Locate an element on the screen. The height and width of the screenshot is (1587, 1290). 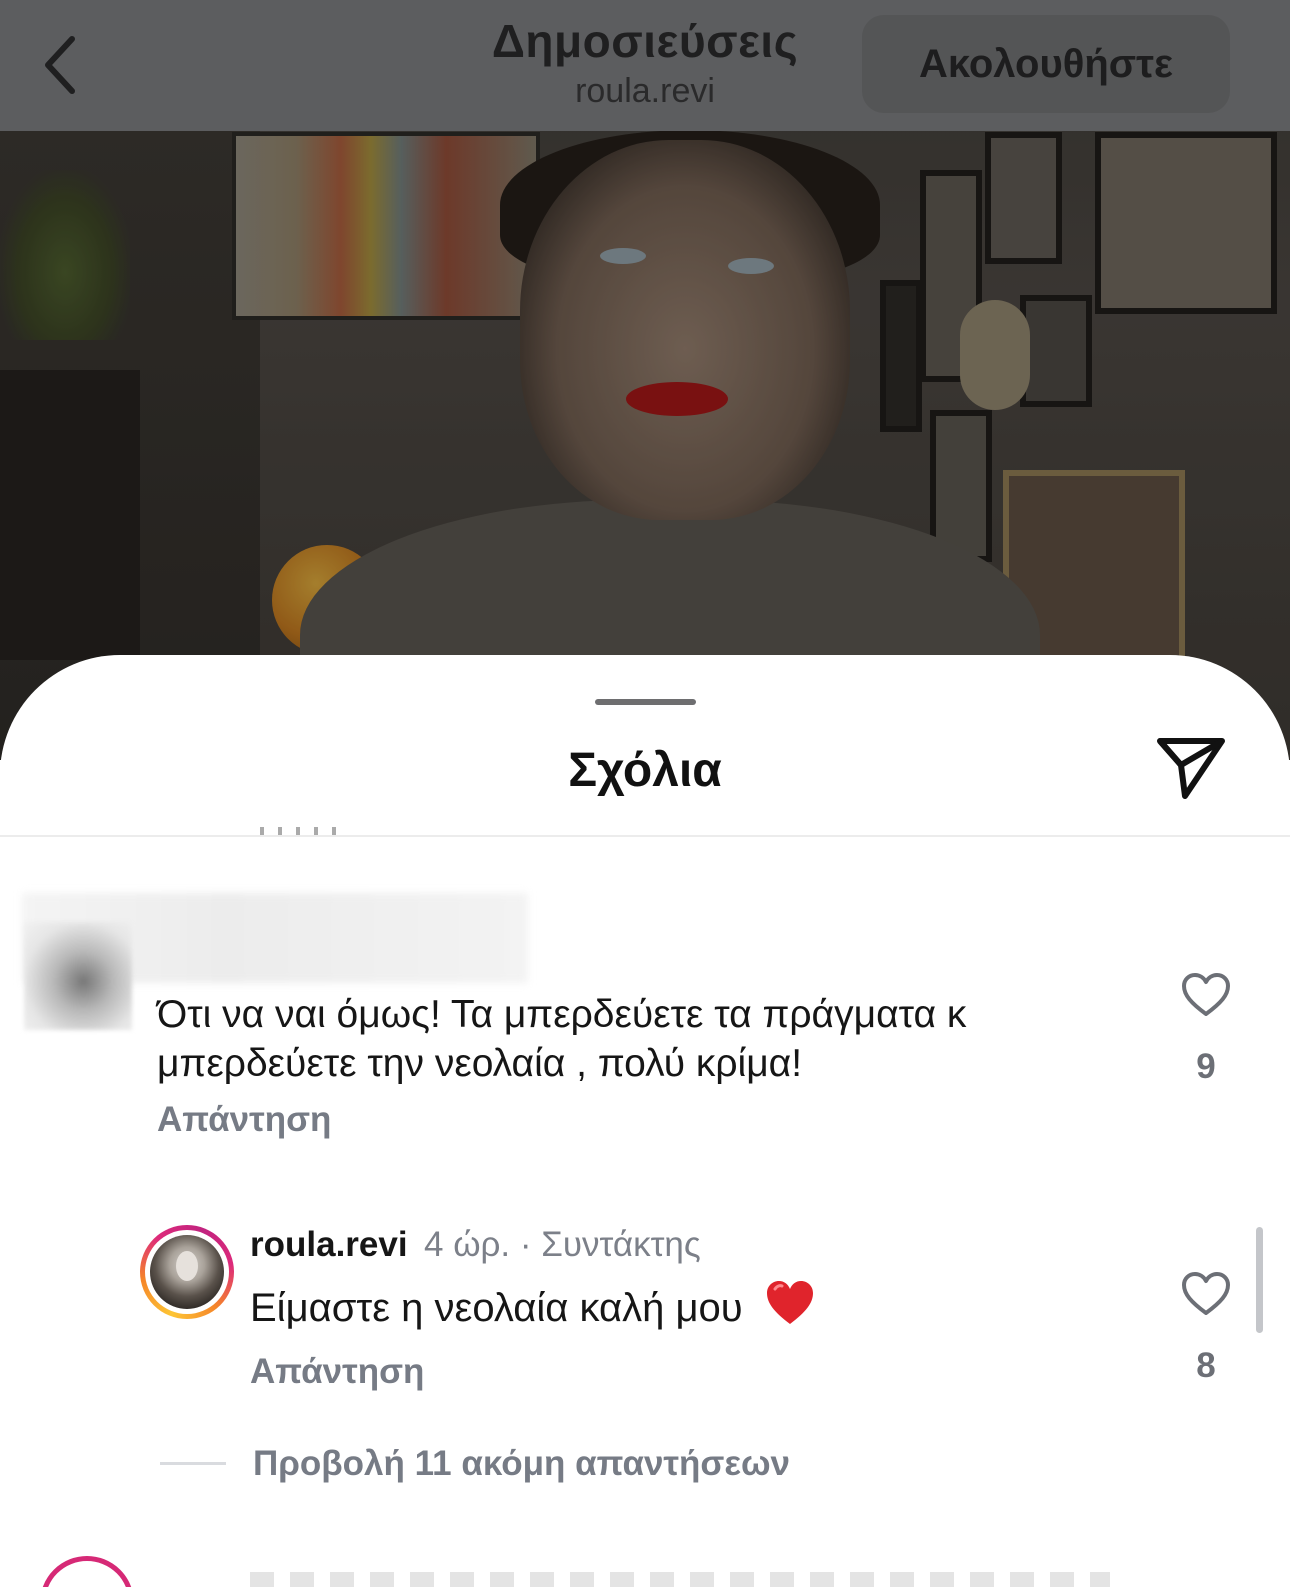
view-more-replies-button: Προβολή 11 ακόμη απαντήσεων is located at coordinates (521, 1464).